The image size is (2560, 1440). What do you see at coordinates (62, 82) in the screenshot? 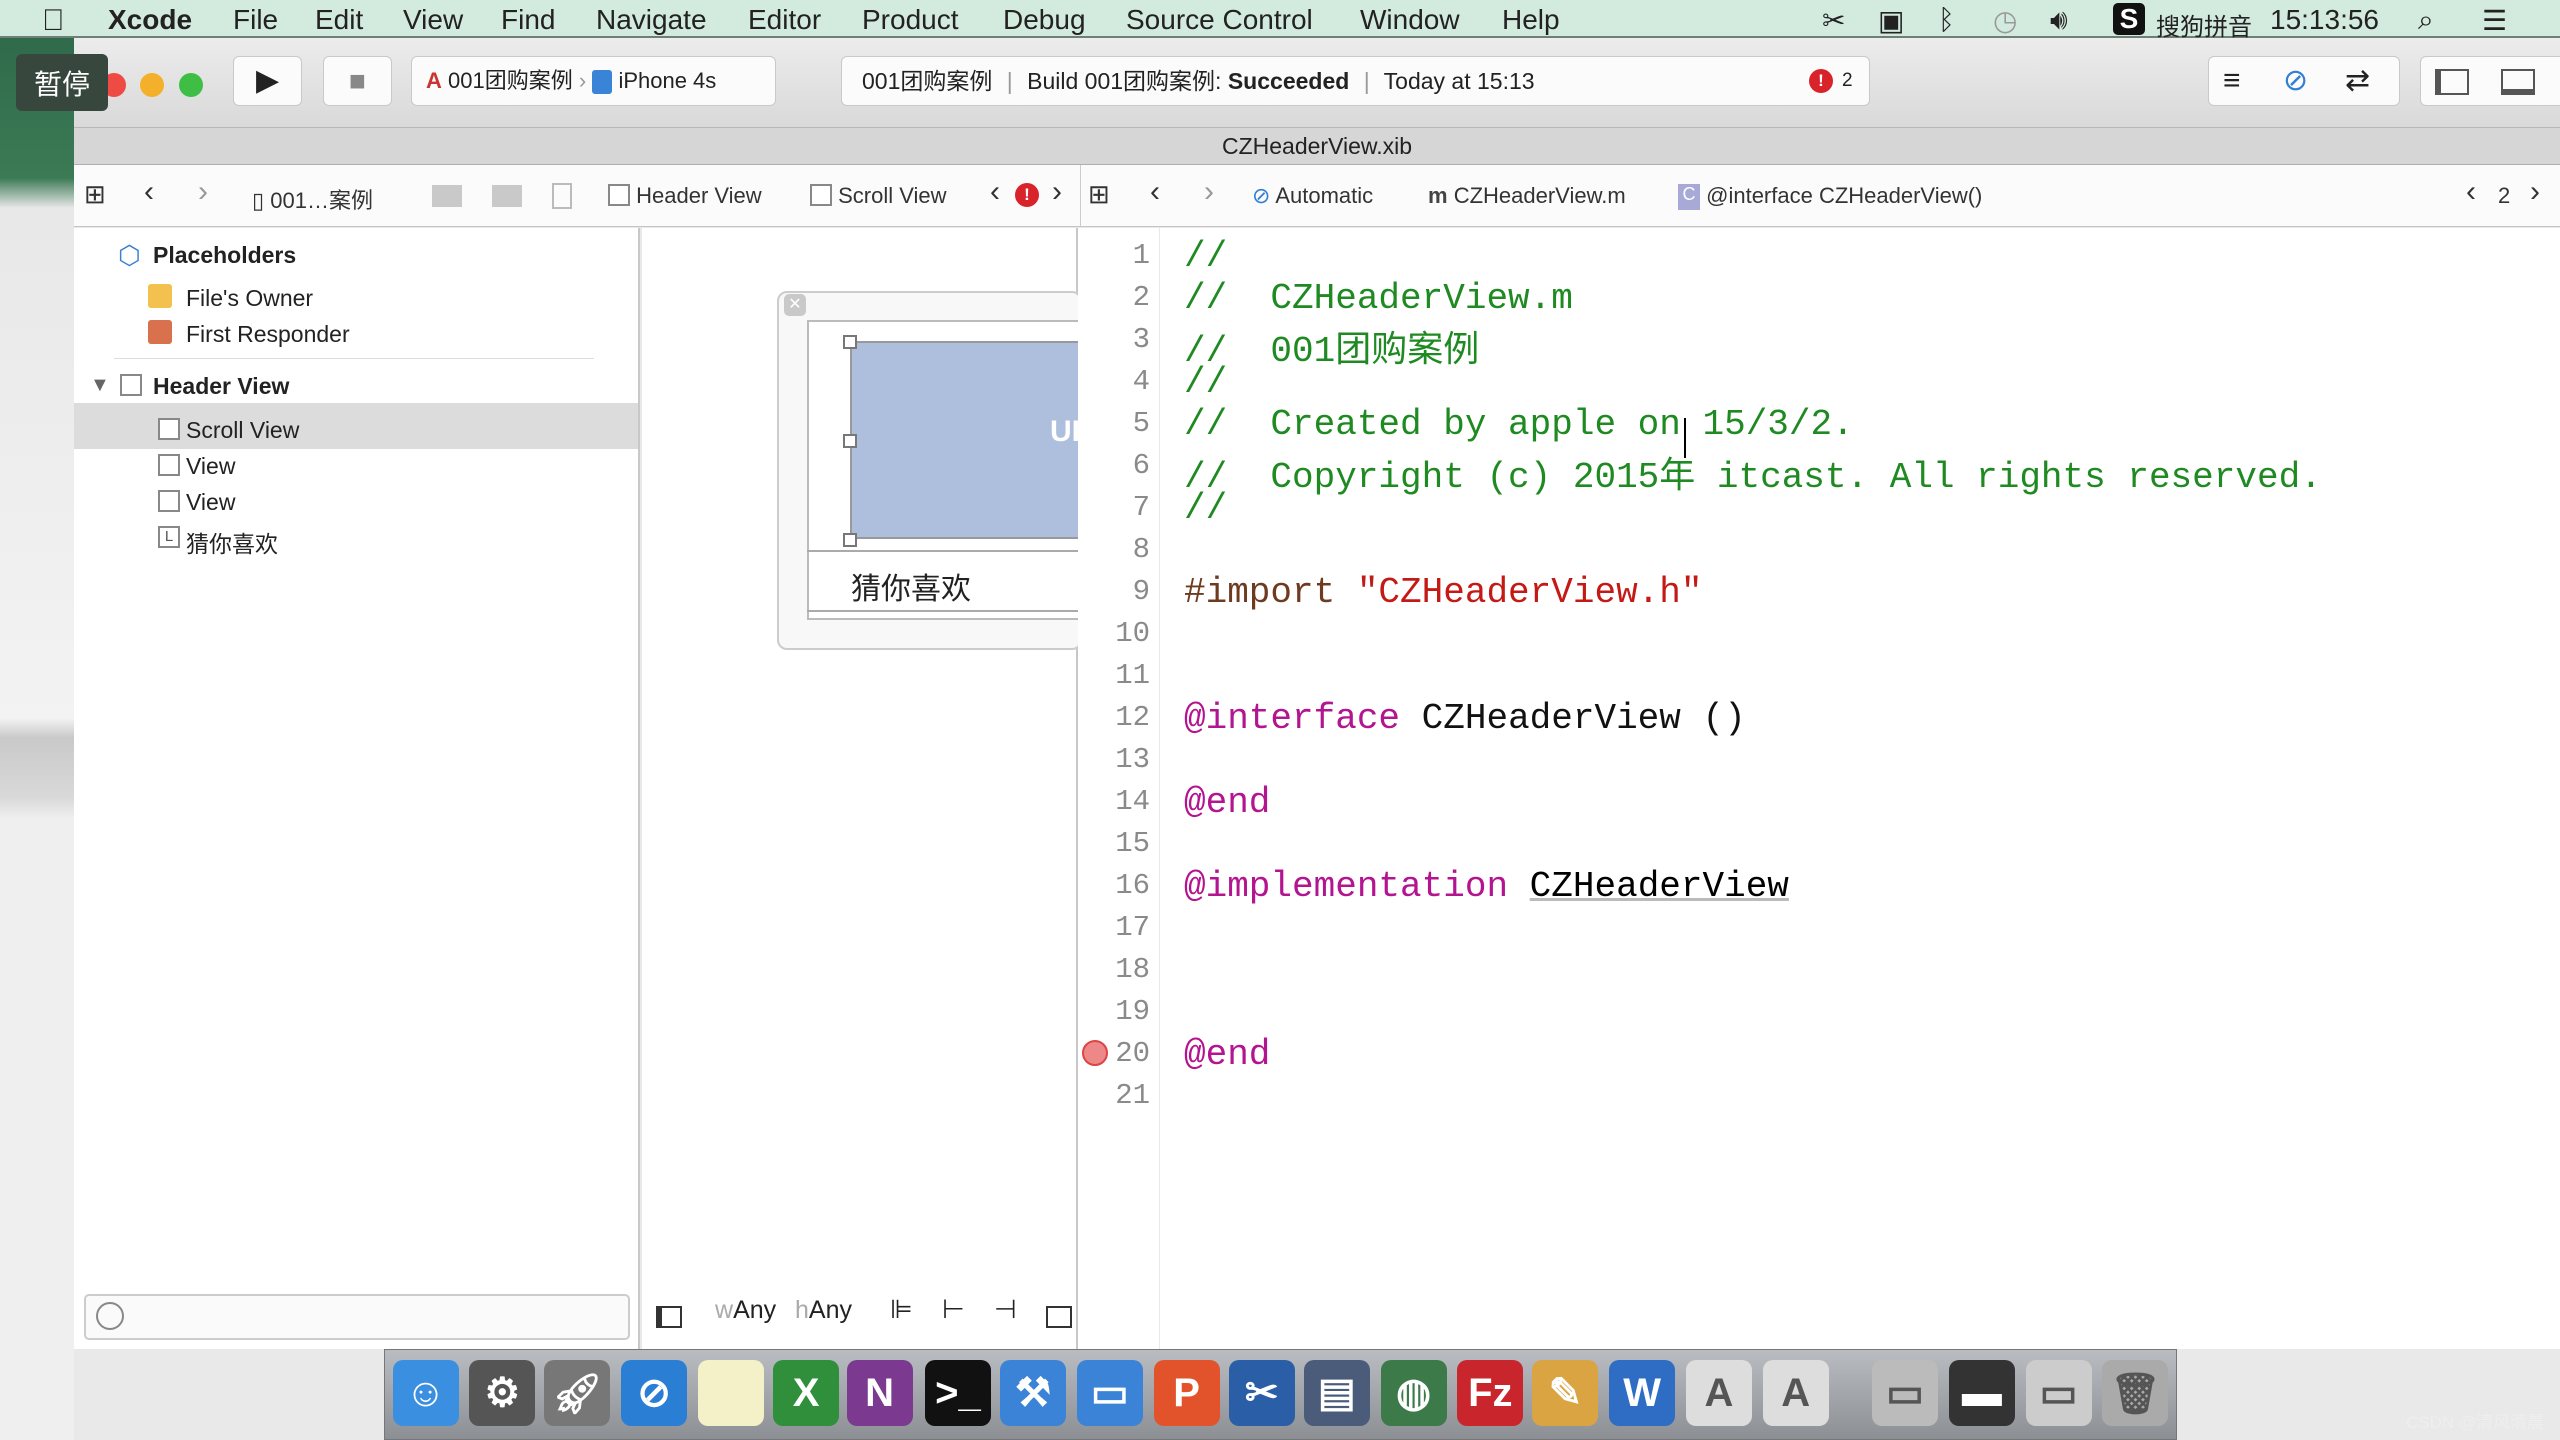
I see `pause-overlay-button: 暂停` at bounding box center [62, 82].